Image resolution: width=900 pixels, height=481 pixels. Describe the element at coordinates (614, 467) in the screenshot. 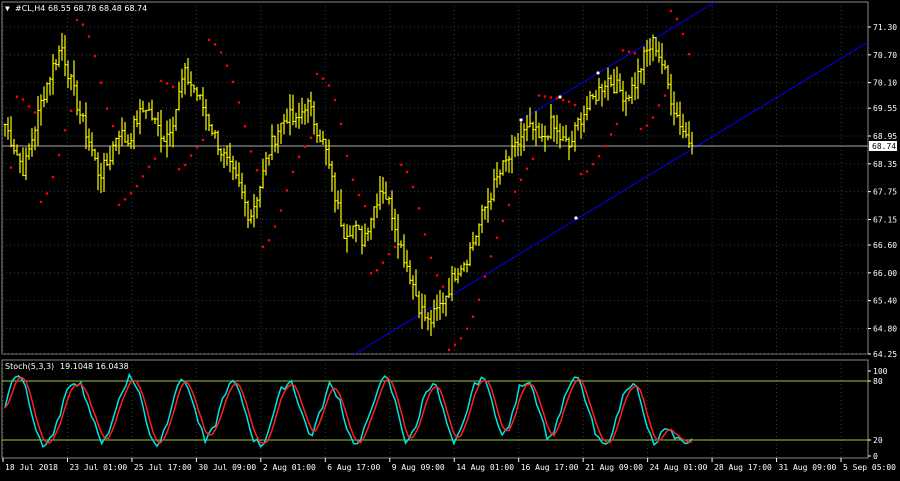

I see `time-tick-label: 21 Aug 09:00` at that location.